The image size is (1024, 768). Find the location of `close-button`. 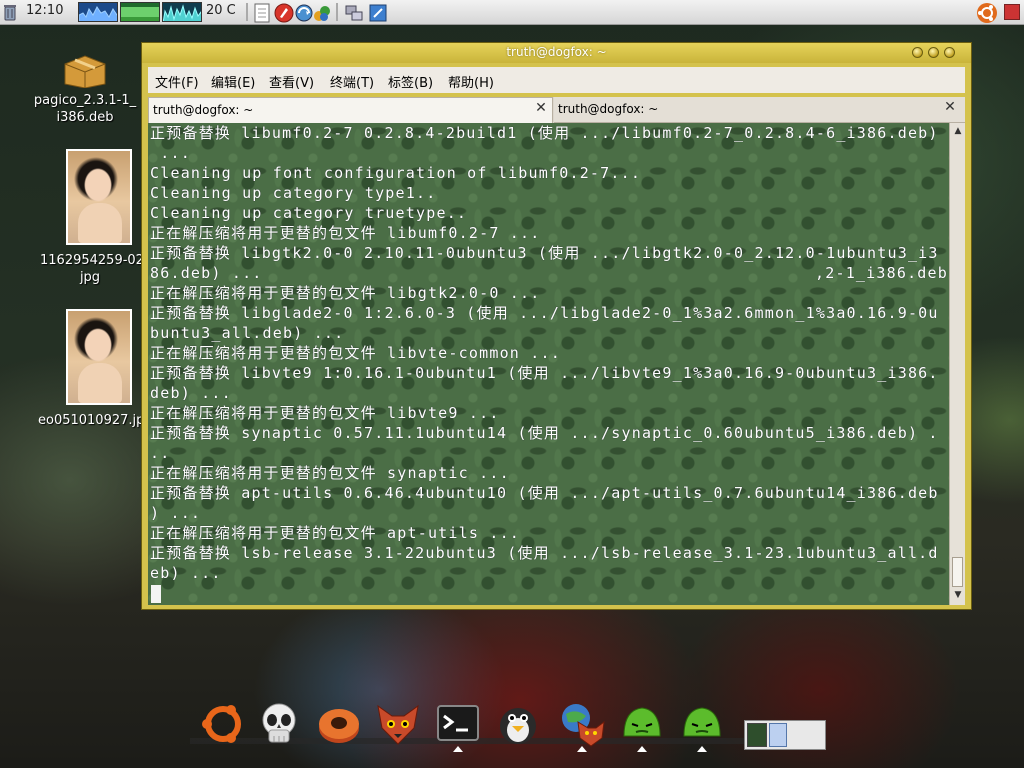

close-button is located at coordinates (949, 52).